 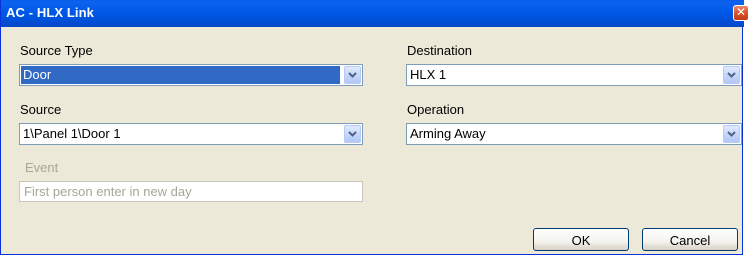 I want to click on event-label: Event, so click(x=42, y=167).